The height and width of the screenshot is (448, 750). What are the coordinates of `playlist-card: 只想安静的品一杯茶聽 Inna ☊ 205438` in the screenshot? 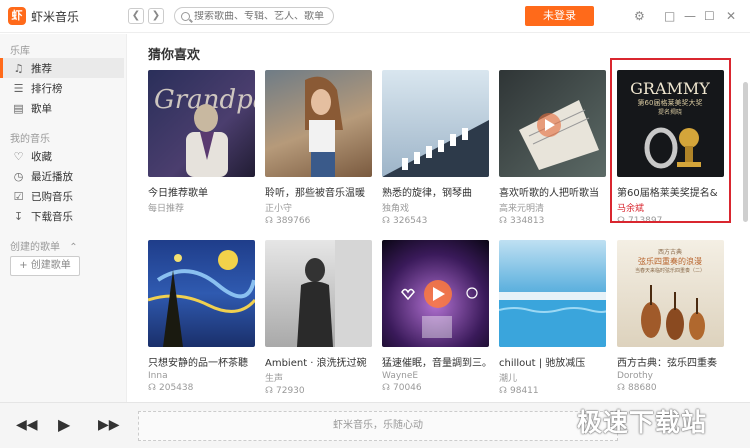 It's located at (201, 316).